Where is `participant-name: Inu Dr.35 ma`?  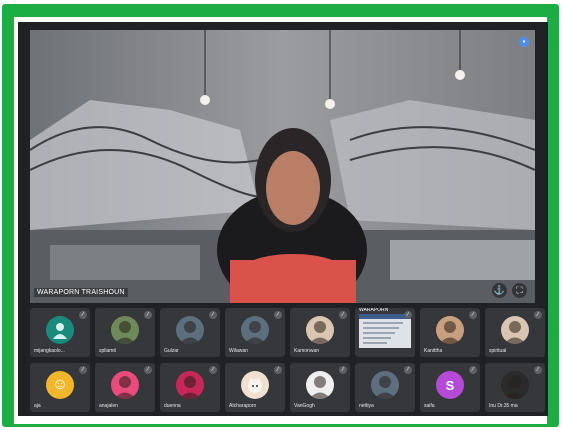
participant-name: Inu Dr.35 ma is located at coordinates (503, 406).